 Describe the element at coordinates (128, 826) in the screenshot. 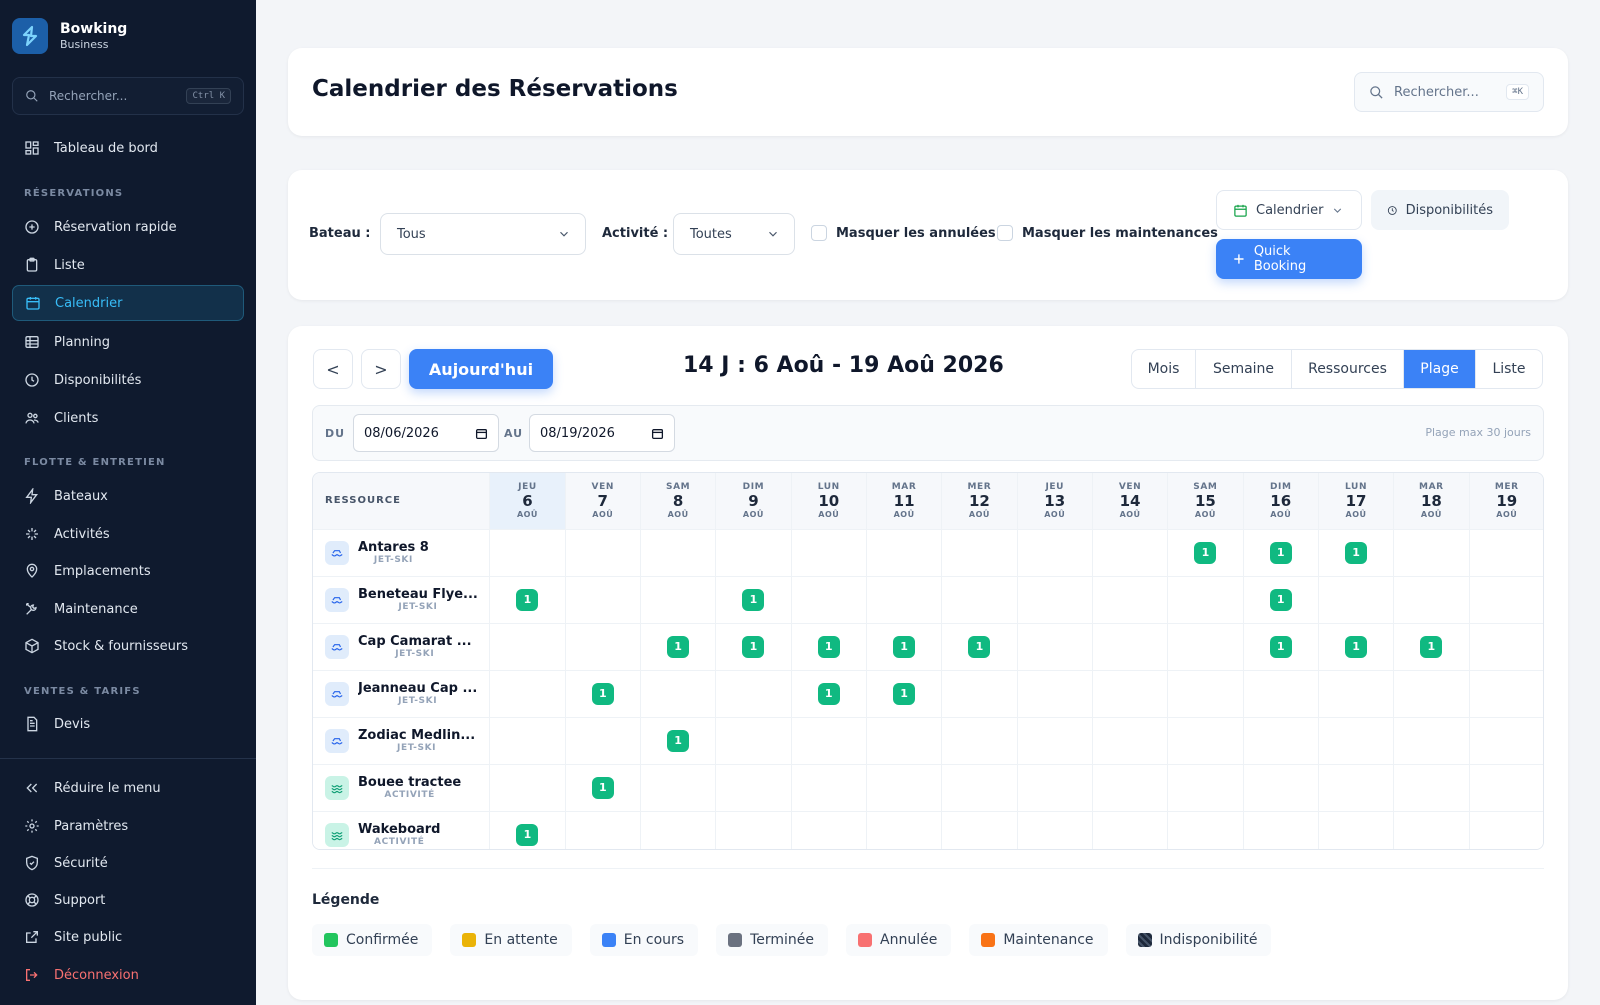

I see `sidebar-item-parametres: Paramètres` at that location.